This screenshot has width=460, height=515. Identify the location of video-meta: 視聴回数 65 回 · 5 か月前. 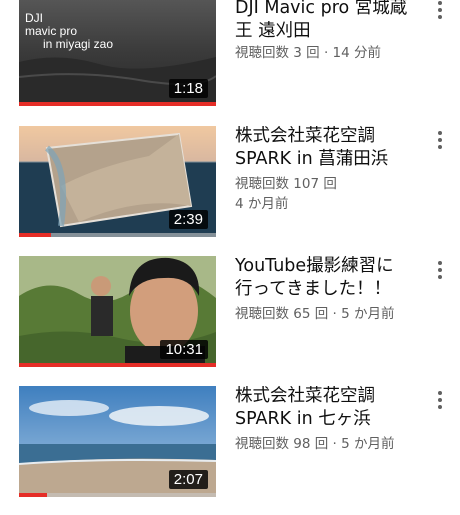
(332, 314).